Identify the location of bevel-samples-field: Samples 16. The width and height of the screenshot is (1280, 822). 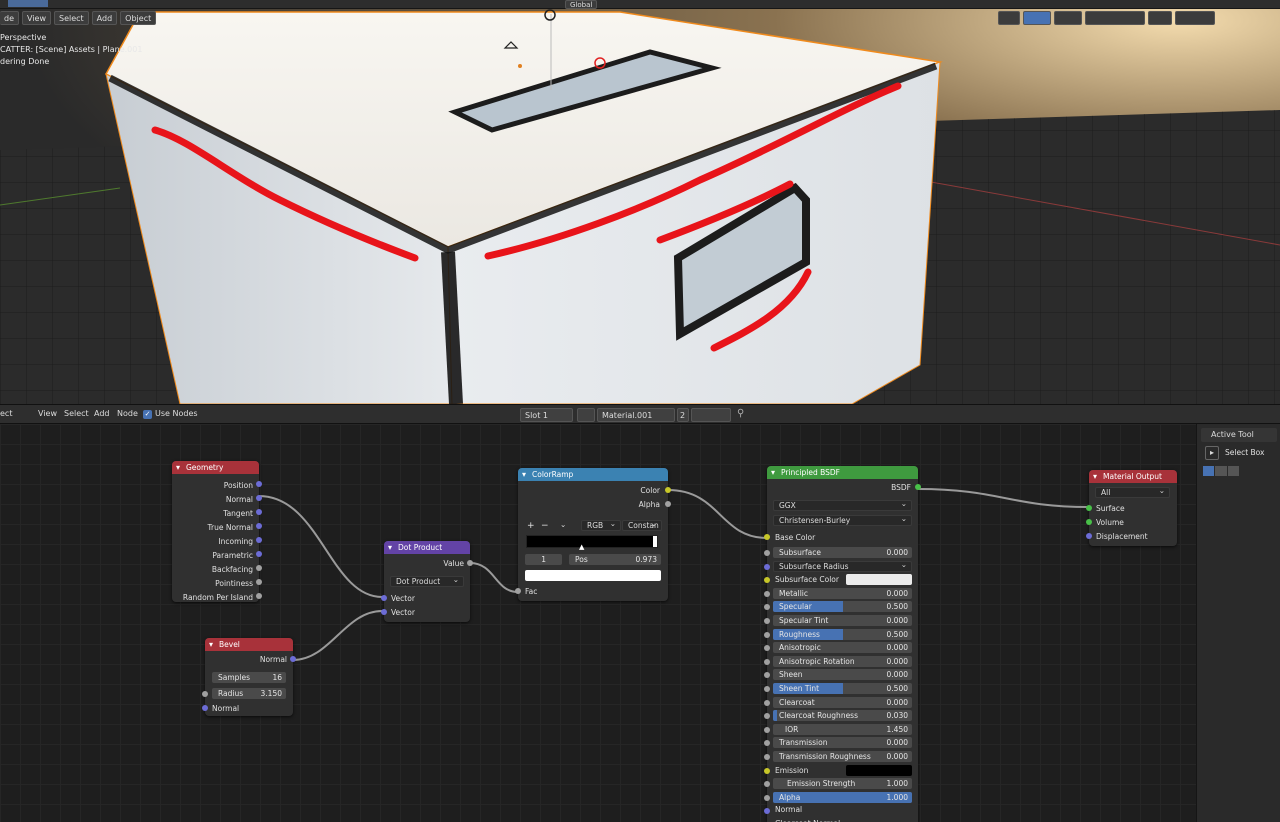
(249, 677).